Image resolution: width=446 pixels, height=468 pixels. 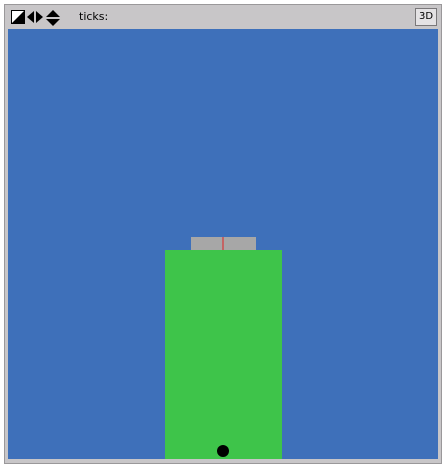 What do you see at coordinates (223, 17) in the screenshot?
I see `view-toolbar: ticks: 3D` at bounding box center [223, 17].